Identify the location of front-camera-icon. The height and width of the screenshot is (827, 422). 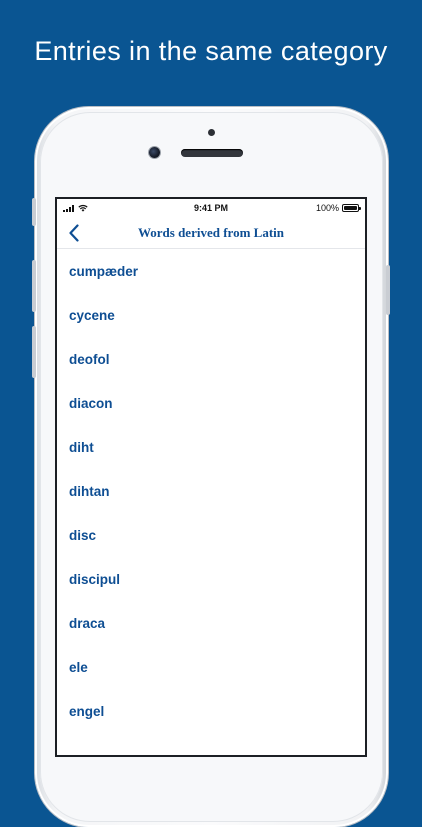
(154, 152).